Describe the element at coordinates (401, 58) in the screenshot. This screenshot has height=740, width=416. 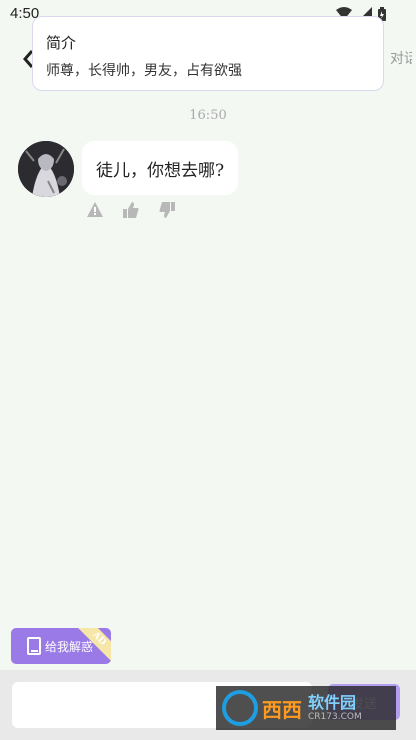
I see `header-right-link: 对话` at that location.